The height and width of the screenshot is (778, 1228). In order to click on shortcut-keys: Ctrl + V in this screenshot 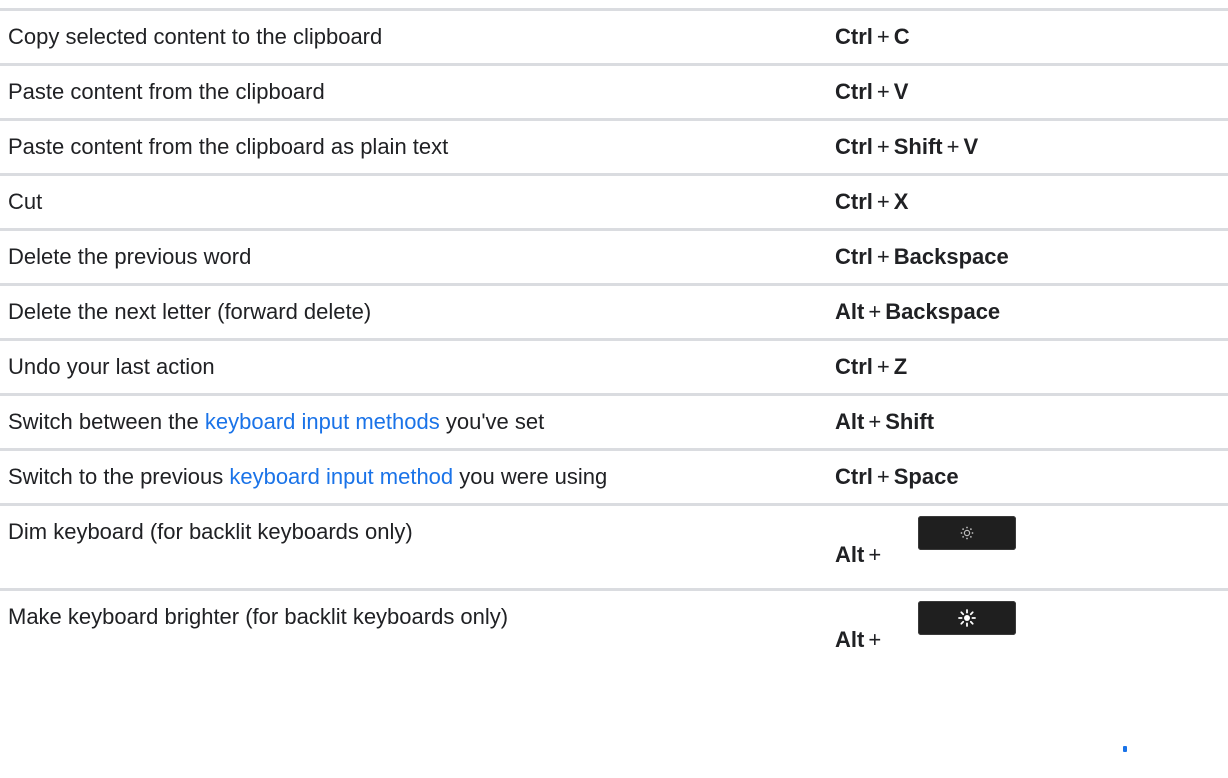, I will do `click(871, 92)`.